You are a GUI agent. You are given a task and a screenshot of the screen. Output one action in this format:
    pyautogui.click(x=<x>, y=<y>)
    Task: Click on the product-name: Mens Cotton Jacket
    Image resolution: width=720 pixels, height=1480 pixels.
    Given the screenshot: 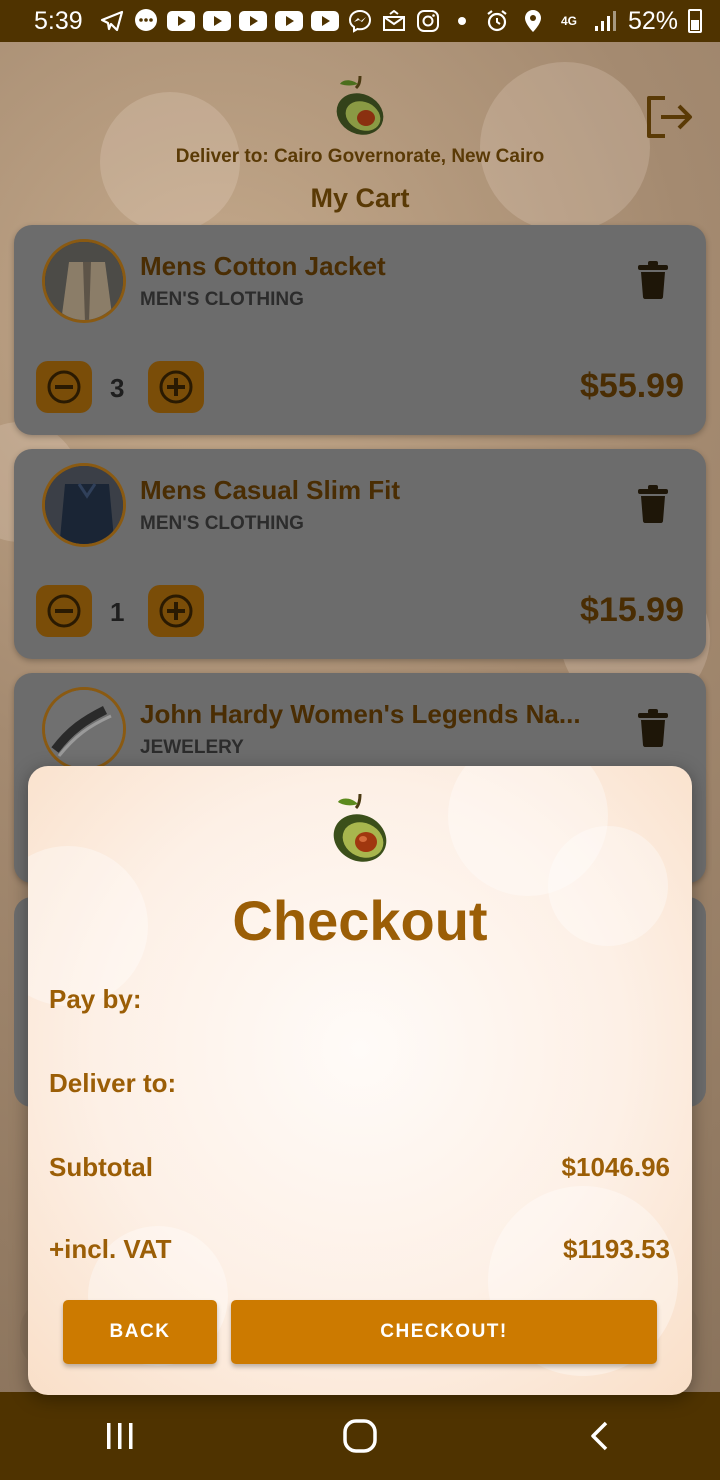 What is the action you would take?
    pyautogui.click(x=263, y=266)
    